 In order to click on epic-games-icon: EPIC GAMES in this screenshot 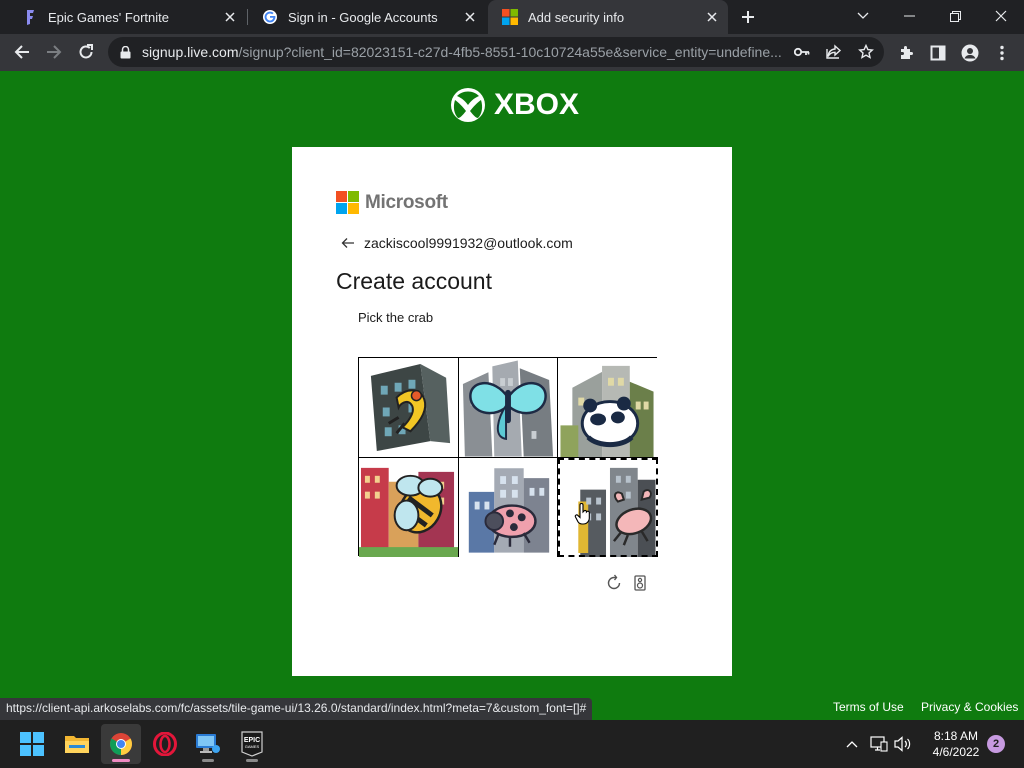, I will do `click(252, 744)`.